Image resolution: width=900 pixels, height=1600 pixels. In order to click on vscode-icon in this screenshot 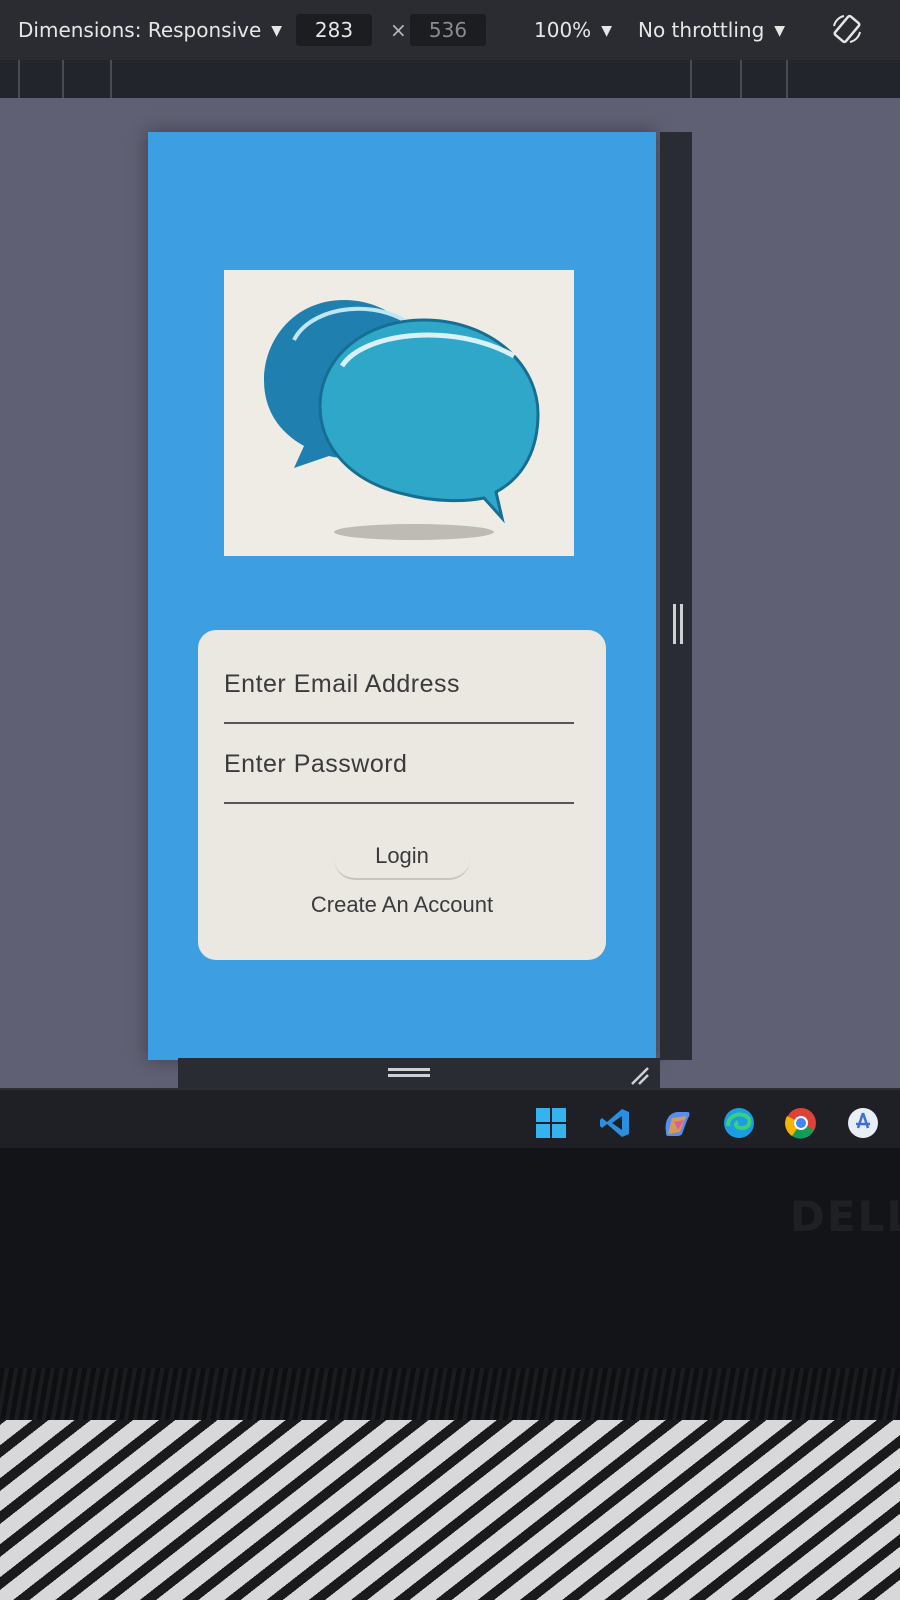, I will do `click(615, 1123)`.